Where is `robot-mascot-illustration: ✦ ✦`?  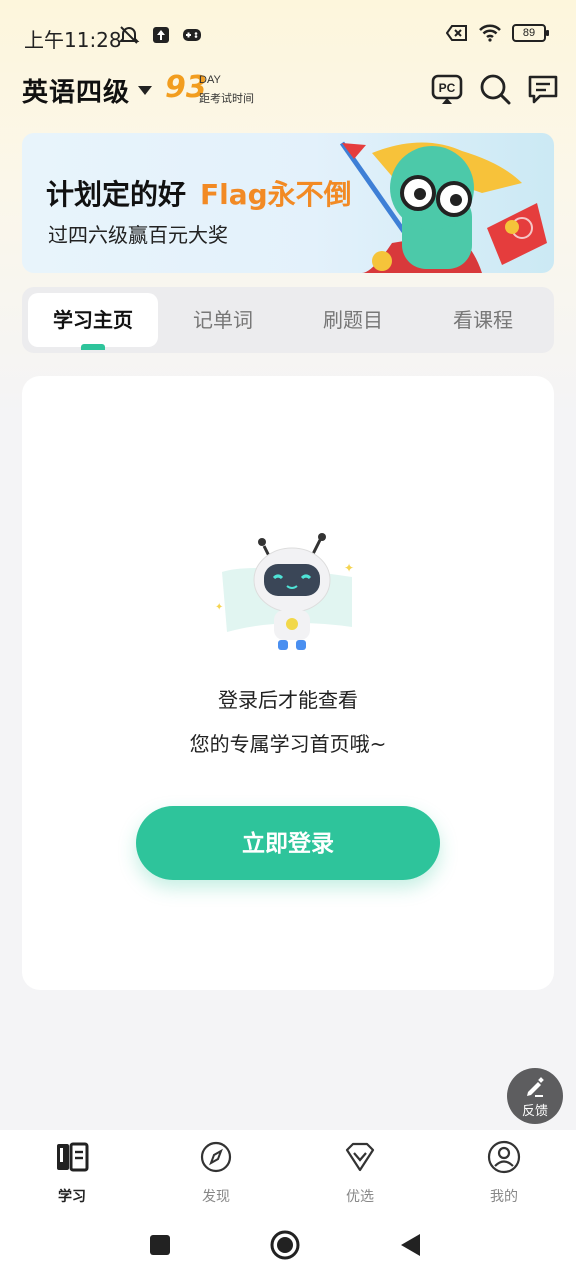 robot-mascot-illustration: ✦ ✦ is located at coordinates (284, 591).